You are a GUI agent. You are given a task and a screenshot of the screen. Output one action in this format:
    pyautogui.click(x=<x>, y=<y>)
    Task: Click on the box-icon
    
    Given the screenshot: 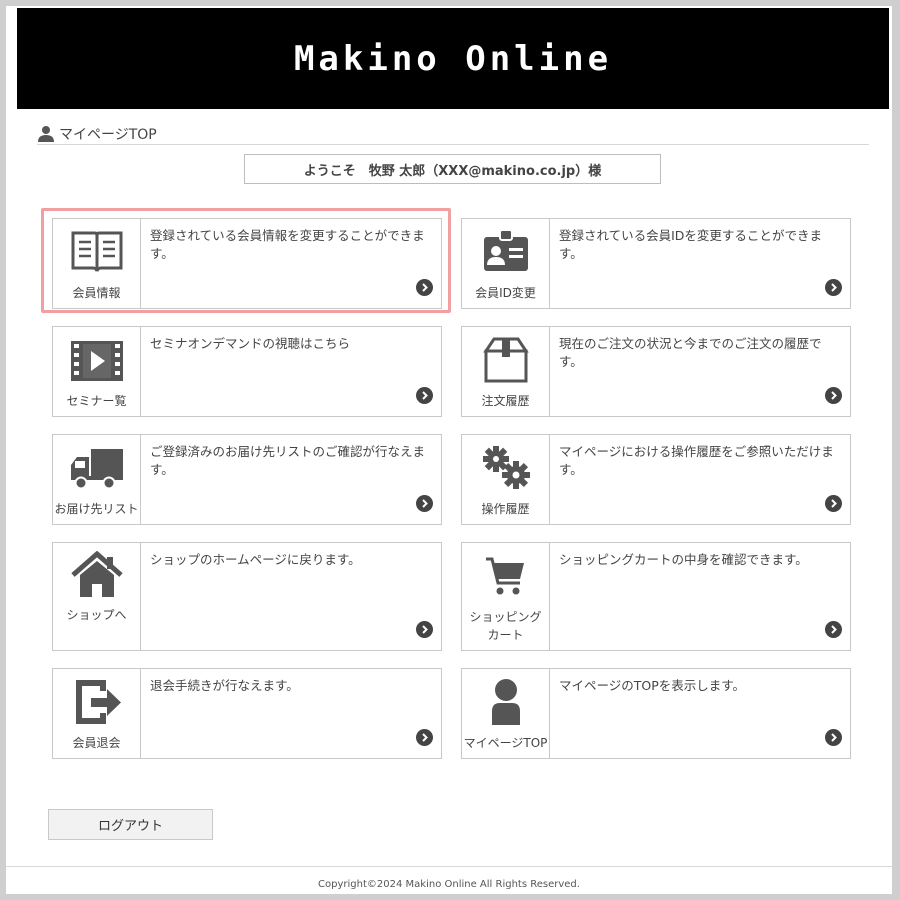 What is the action you would take?
    pyautogui.click(x=506, y=360)
    